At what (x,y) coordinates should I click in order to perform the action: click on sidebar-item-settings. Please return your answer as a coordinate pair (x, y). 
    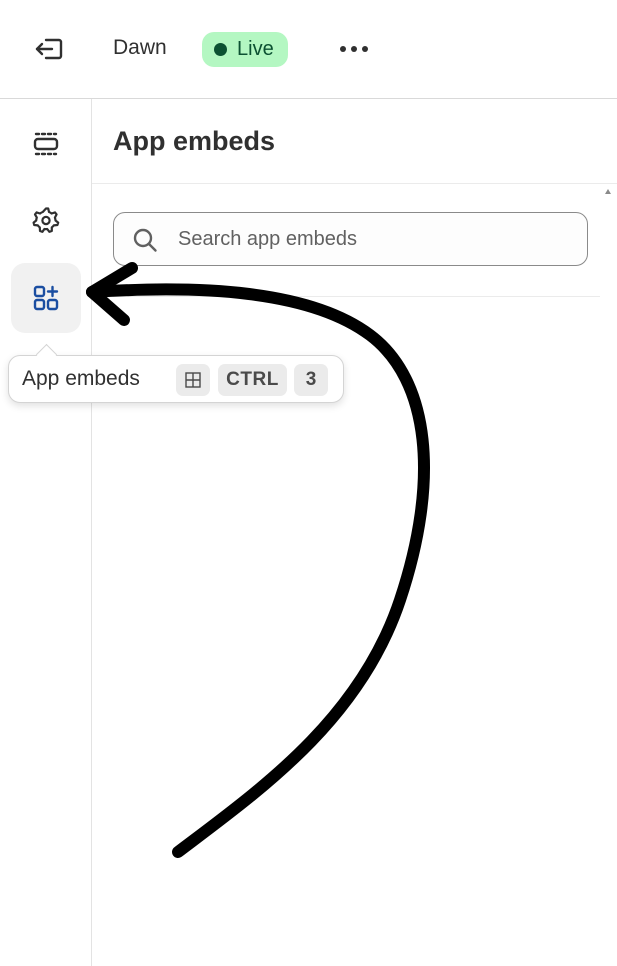
    Looking at the image, I should click on (46, 220).